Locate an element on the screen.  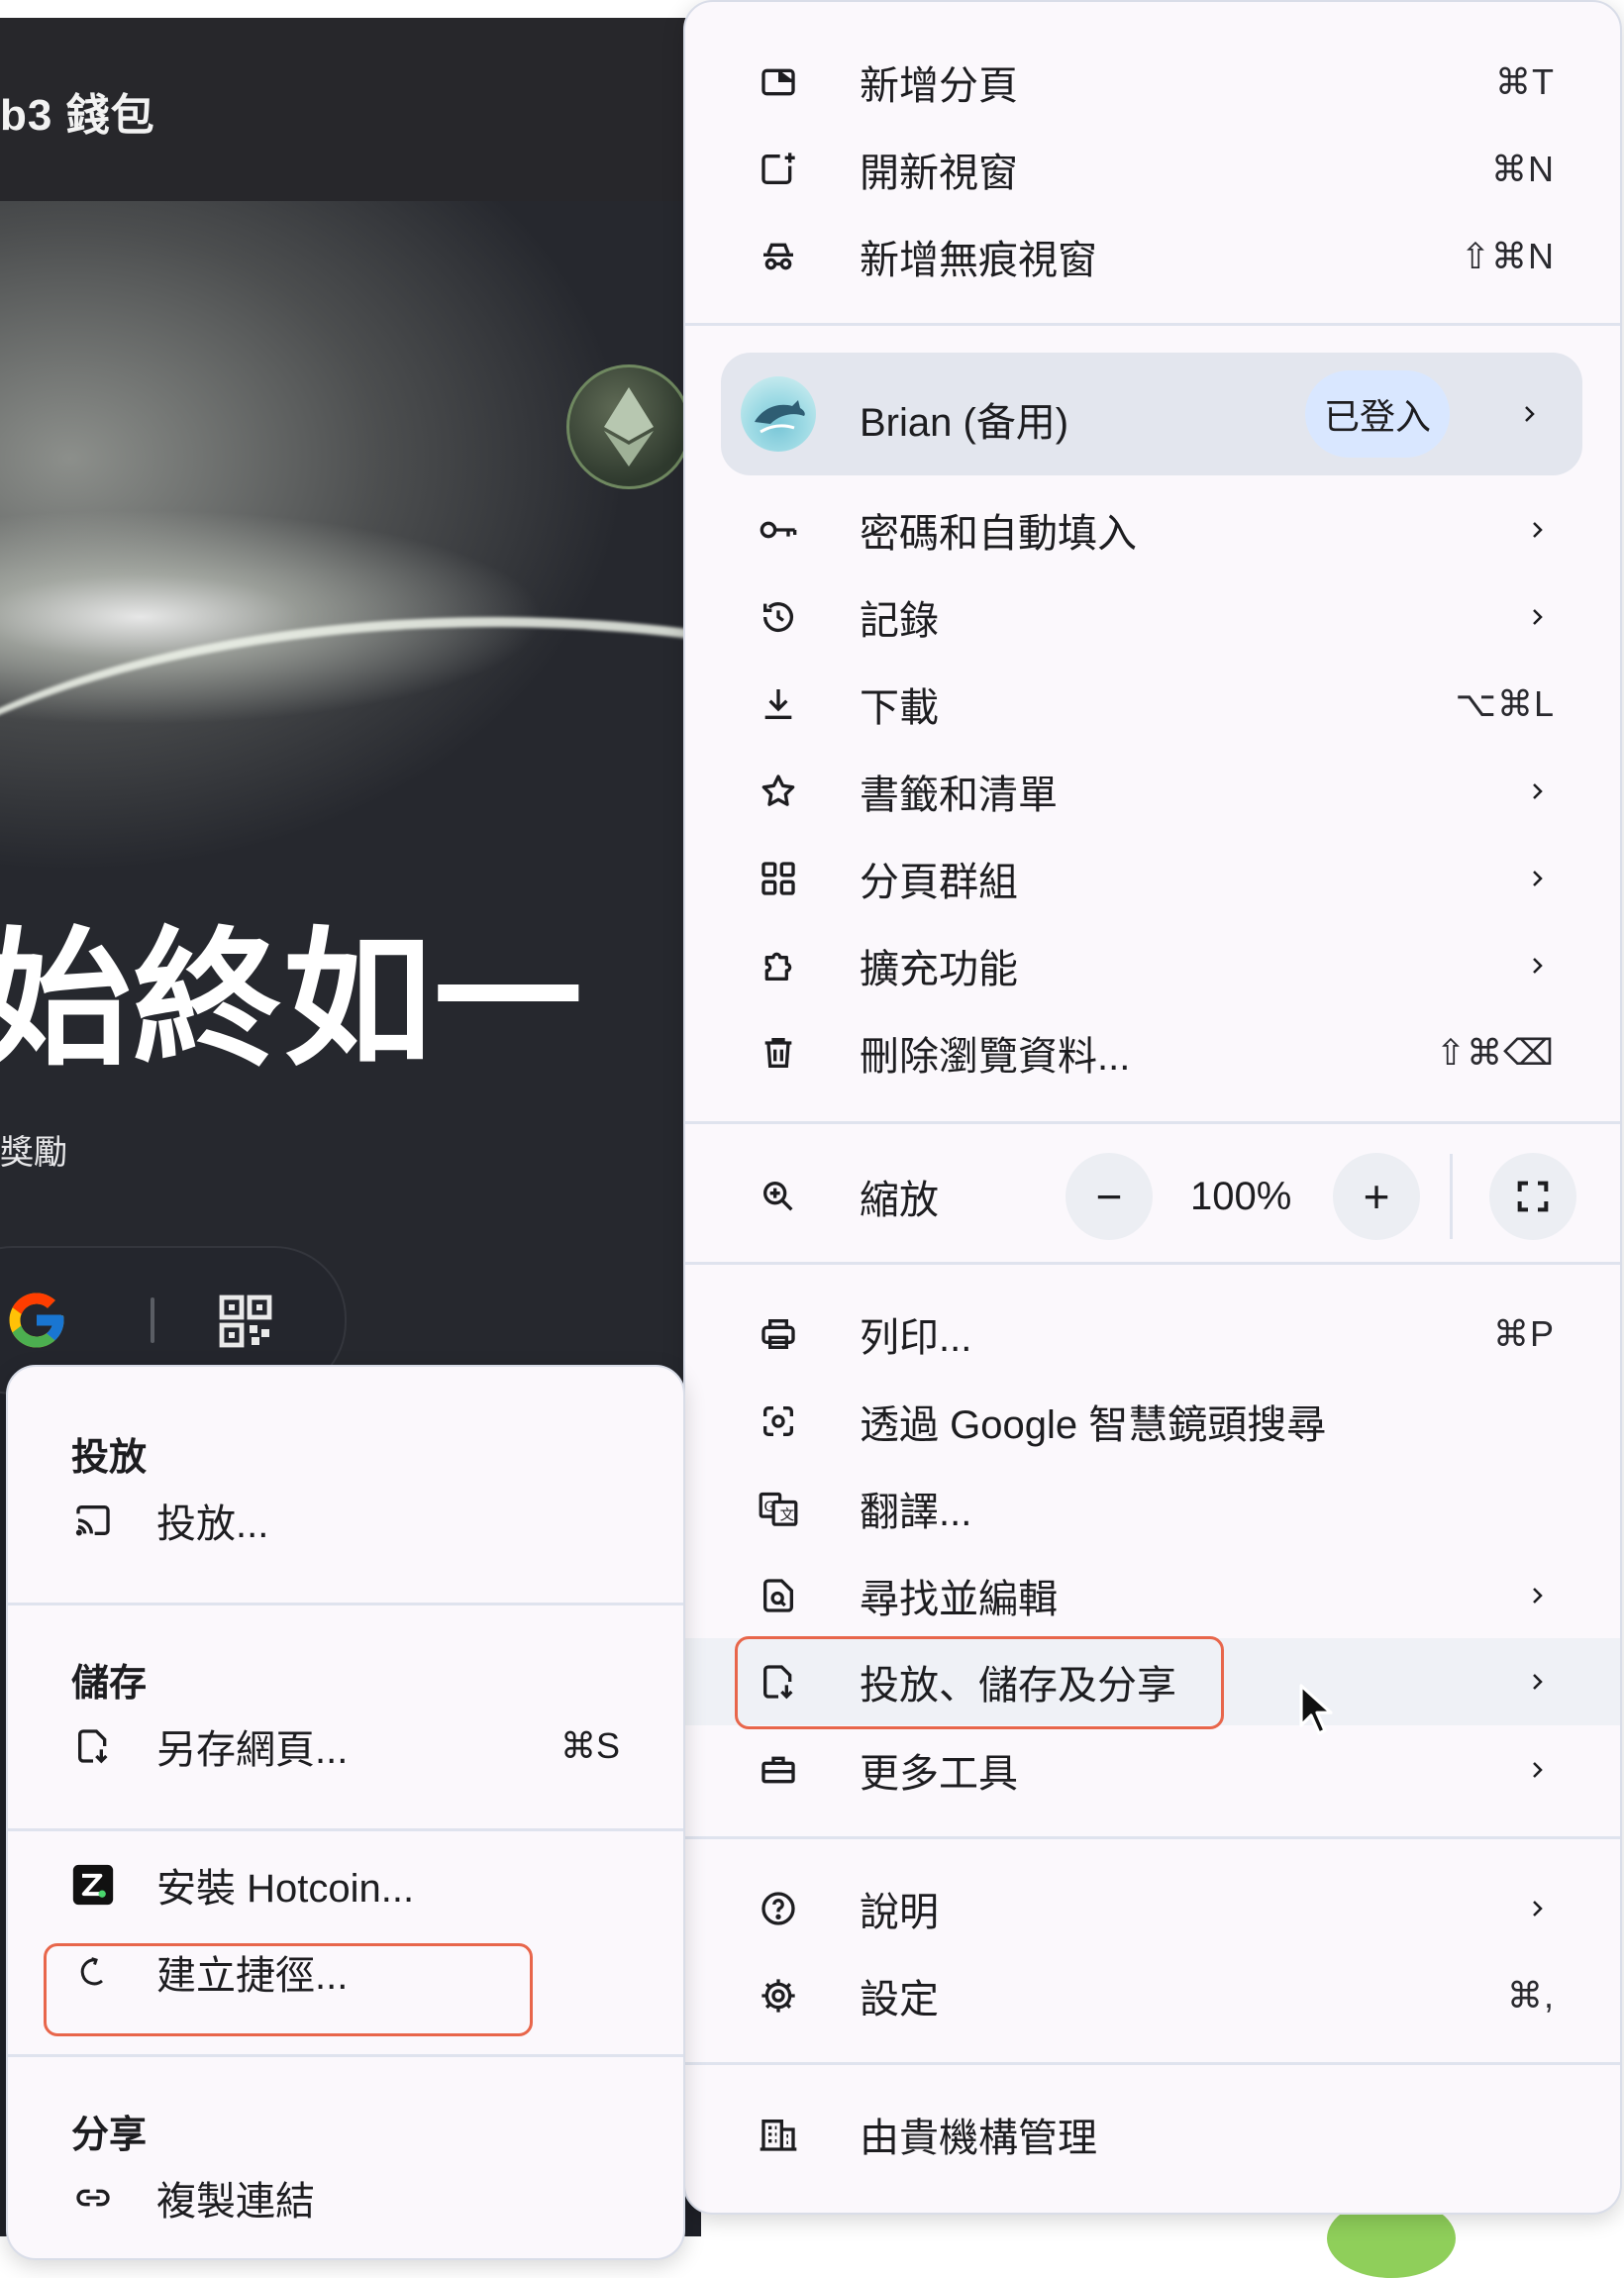
print-icon is located at coordinates (778, 1334).